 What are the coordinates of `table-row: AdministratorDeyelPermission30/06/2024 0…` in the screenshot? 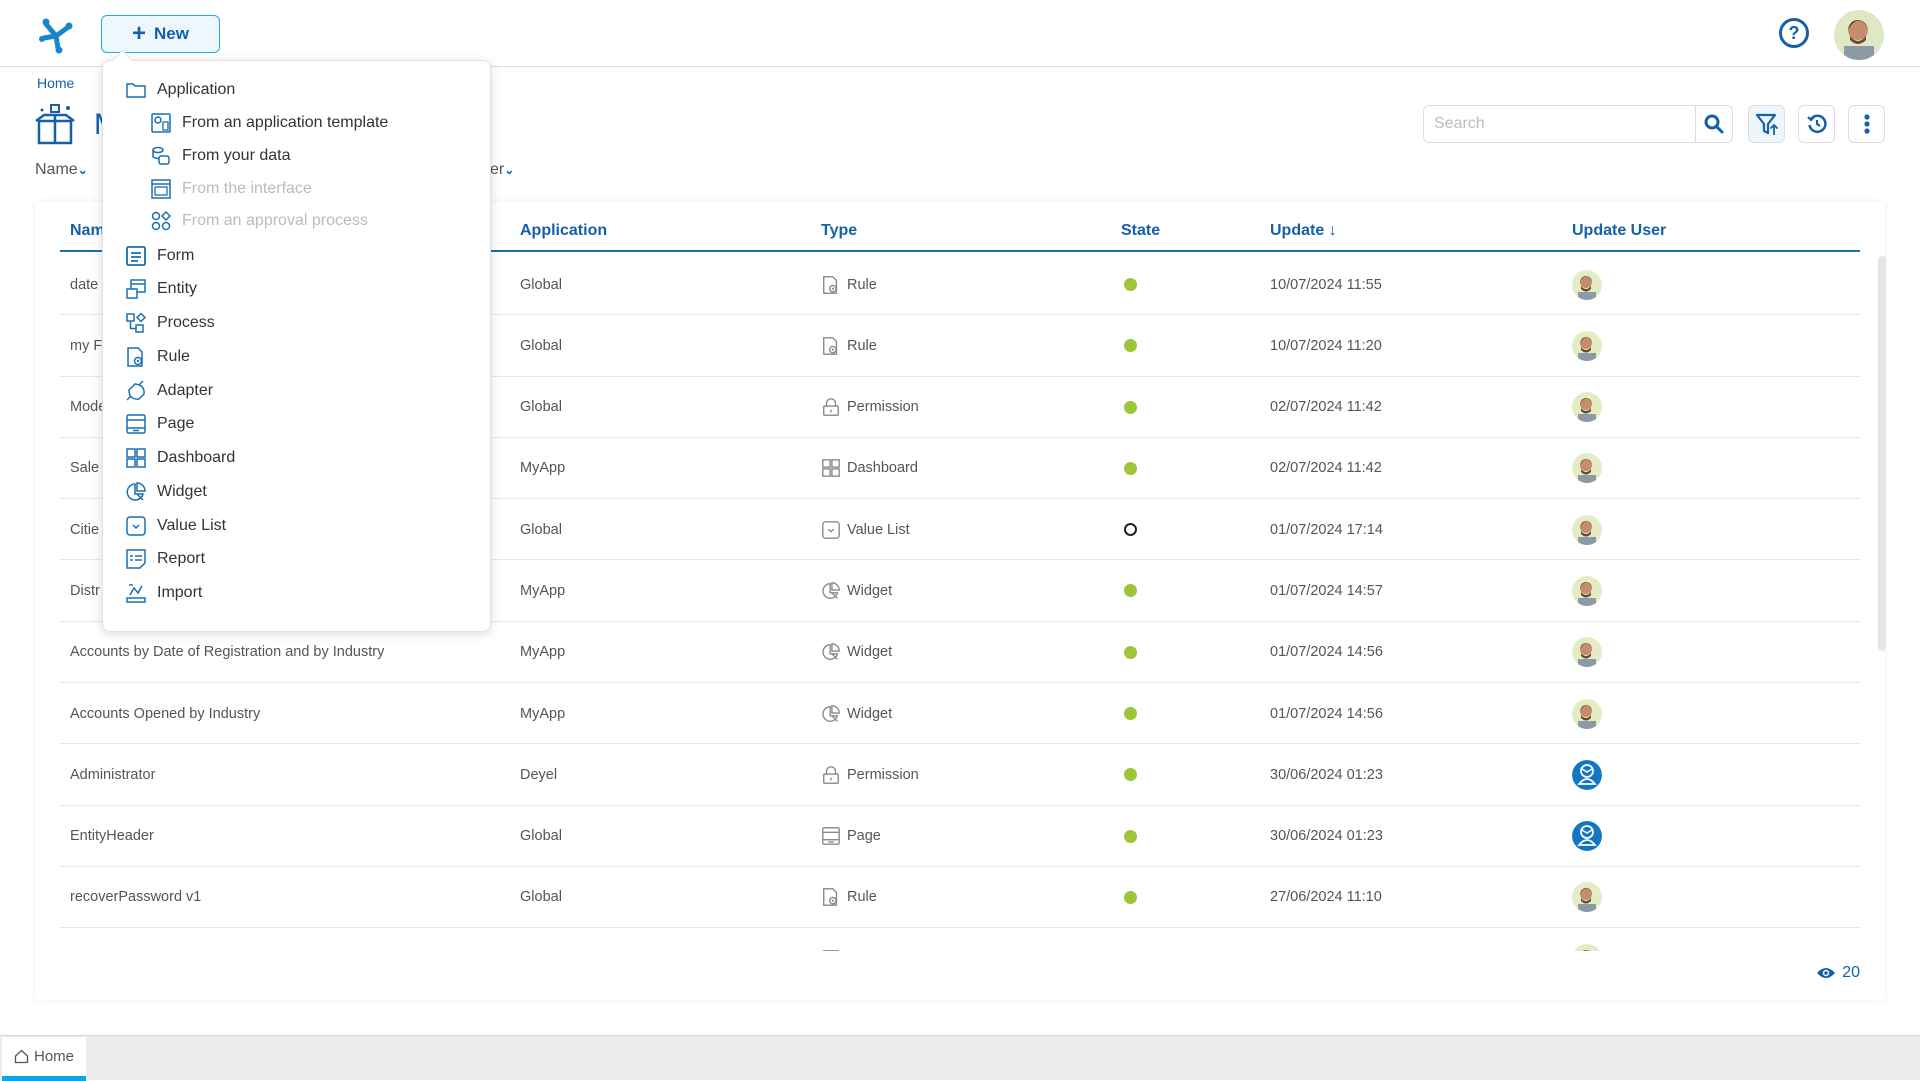 It's located at (960, 774).